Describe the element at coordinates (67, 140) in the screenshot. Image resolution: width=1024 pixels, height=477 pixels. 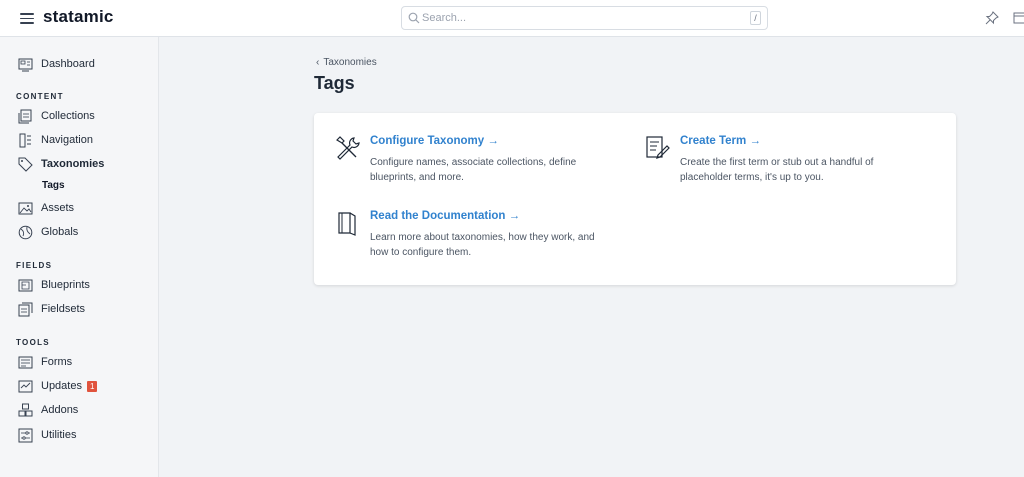
I see `sidebar-item-label: Navigation` at that location.